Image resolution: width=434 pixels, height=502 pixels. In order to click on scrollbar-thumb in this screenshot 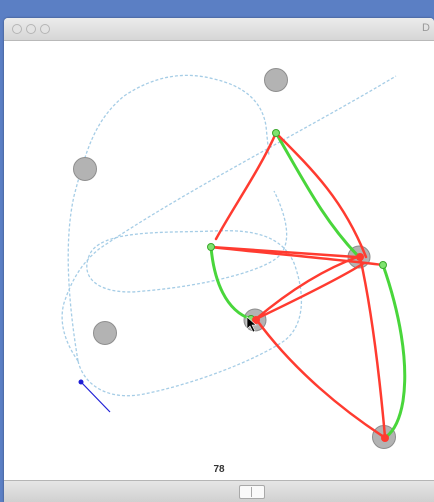, I will do `click(252, 492)`.